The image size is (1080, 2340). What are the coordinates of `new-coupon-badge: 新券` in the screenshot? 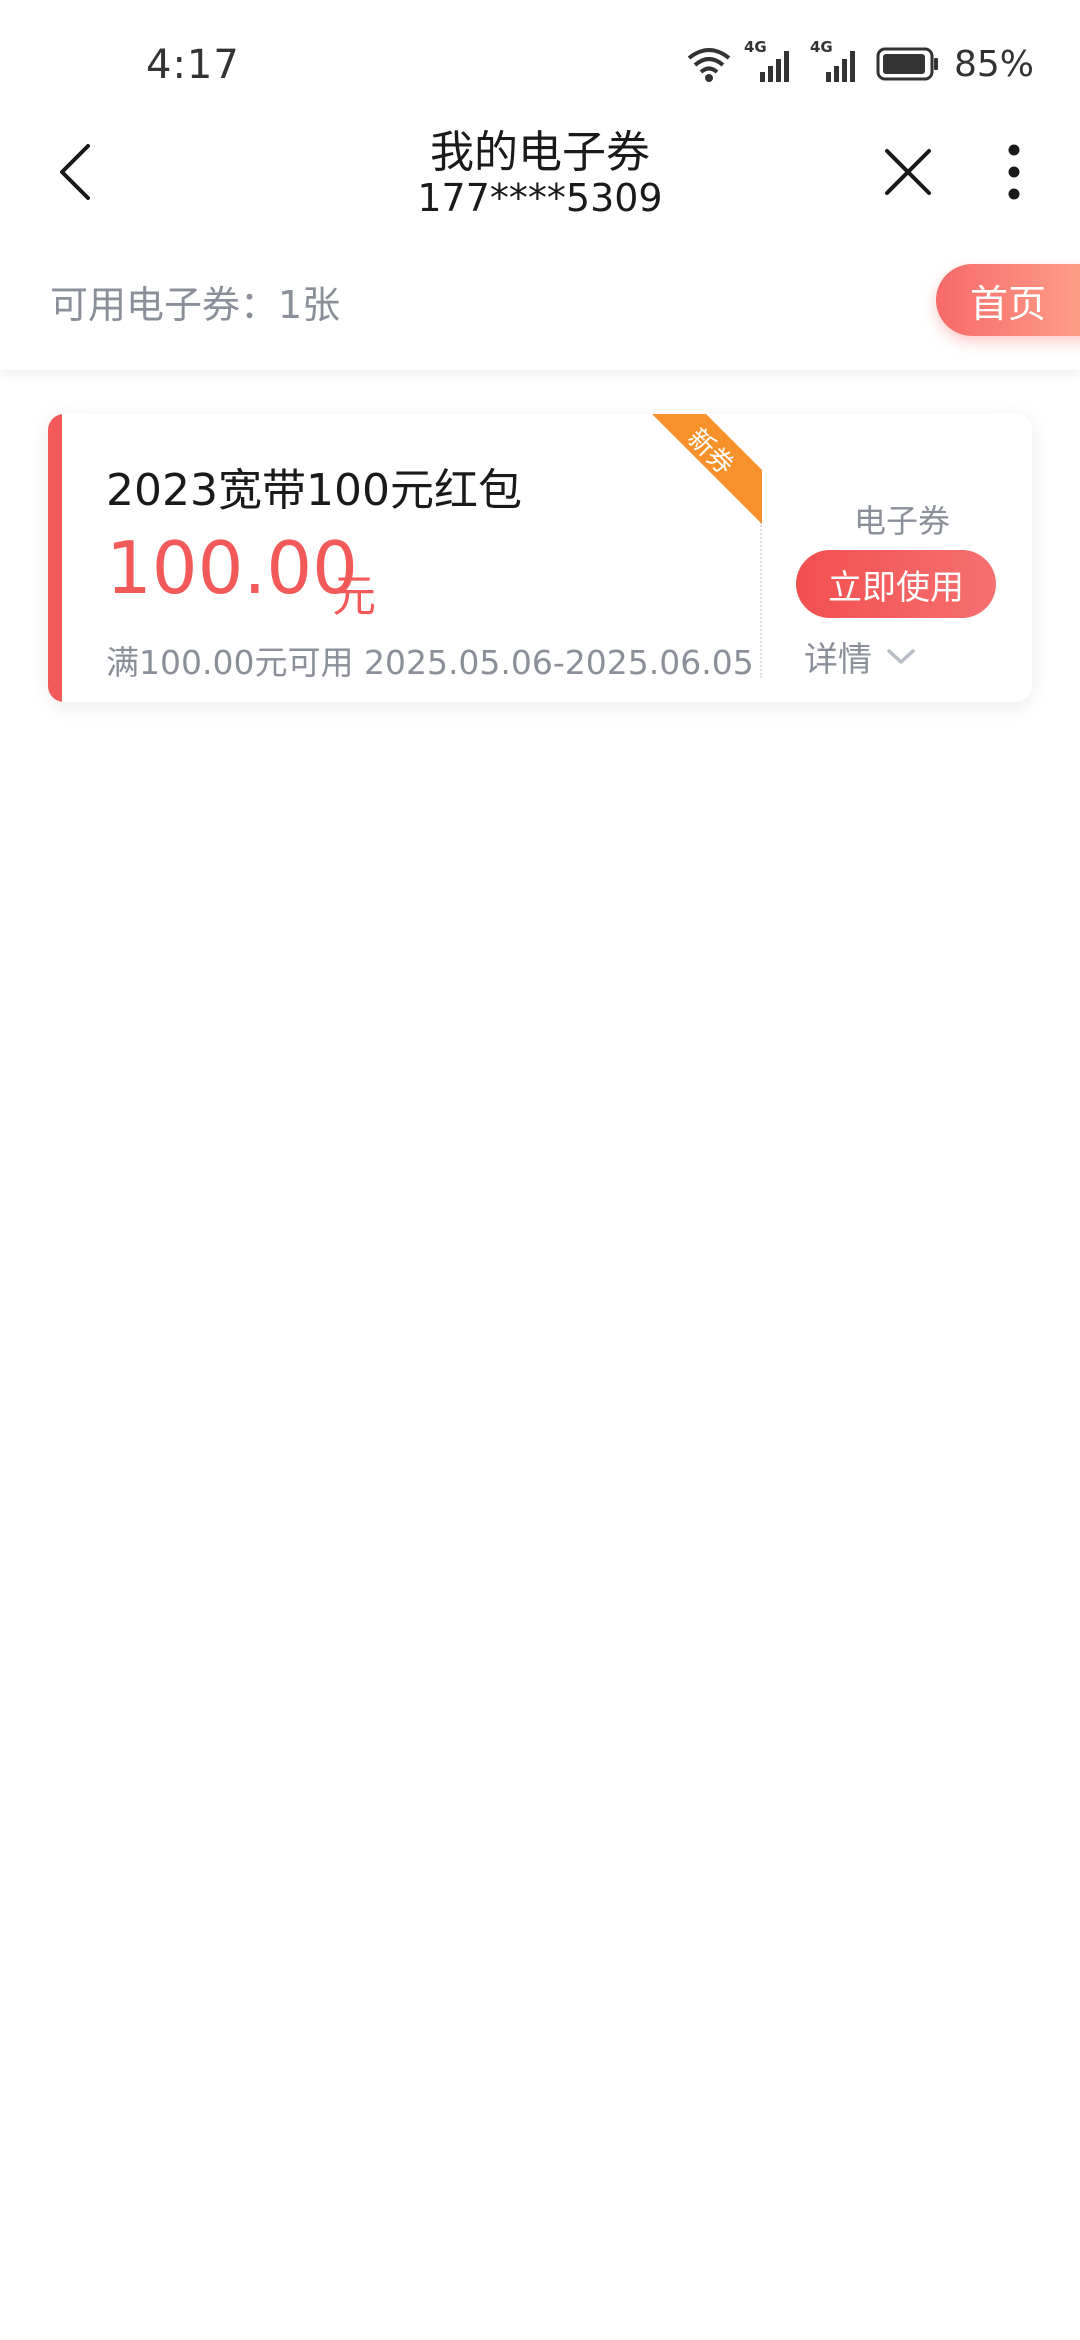 It's located at (707, 469).